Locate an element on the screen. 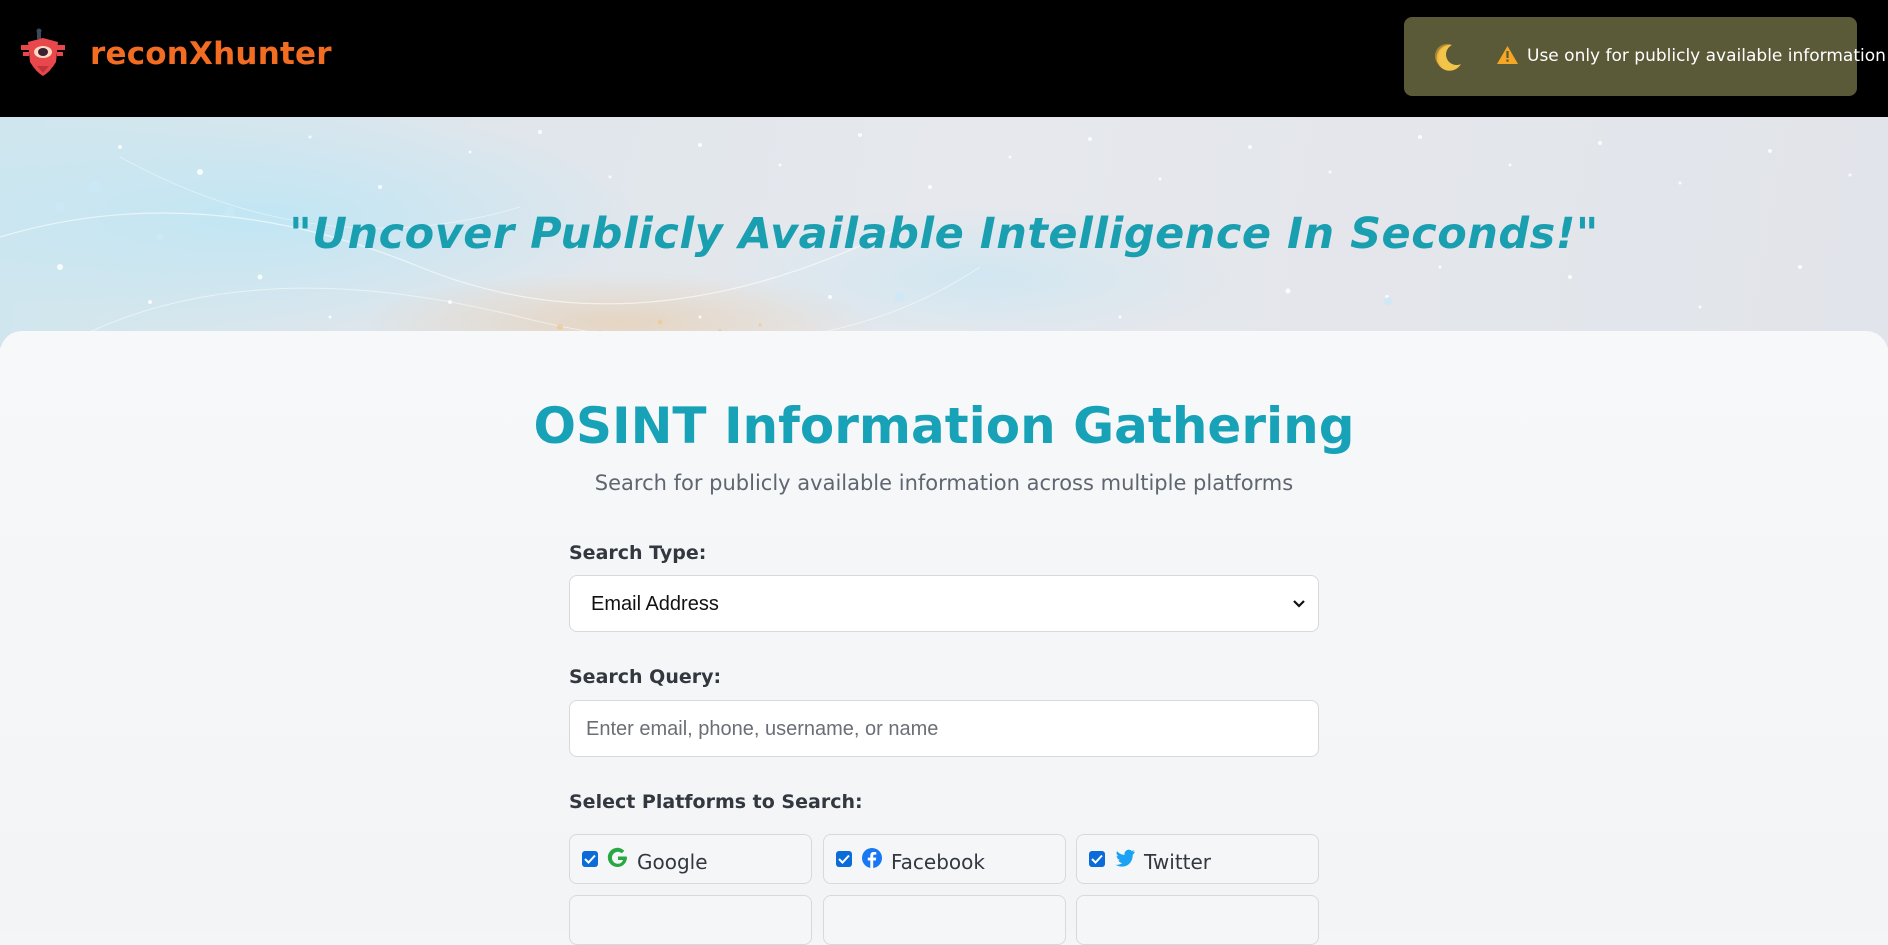  twitter-checkbox is located at coordinates (1097, 859).